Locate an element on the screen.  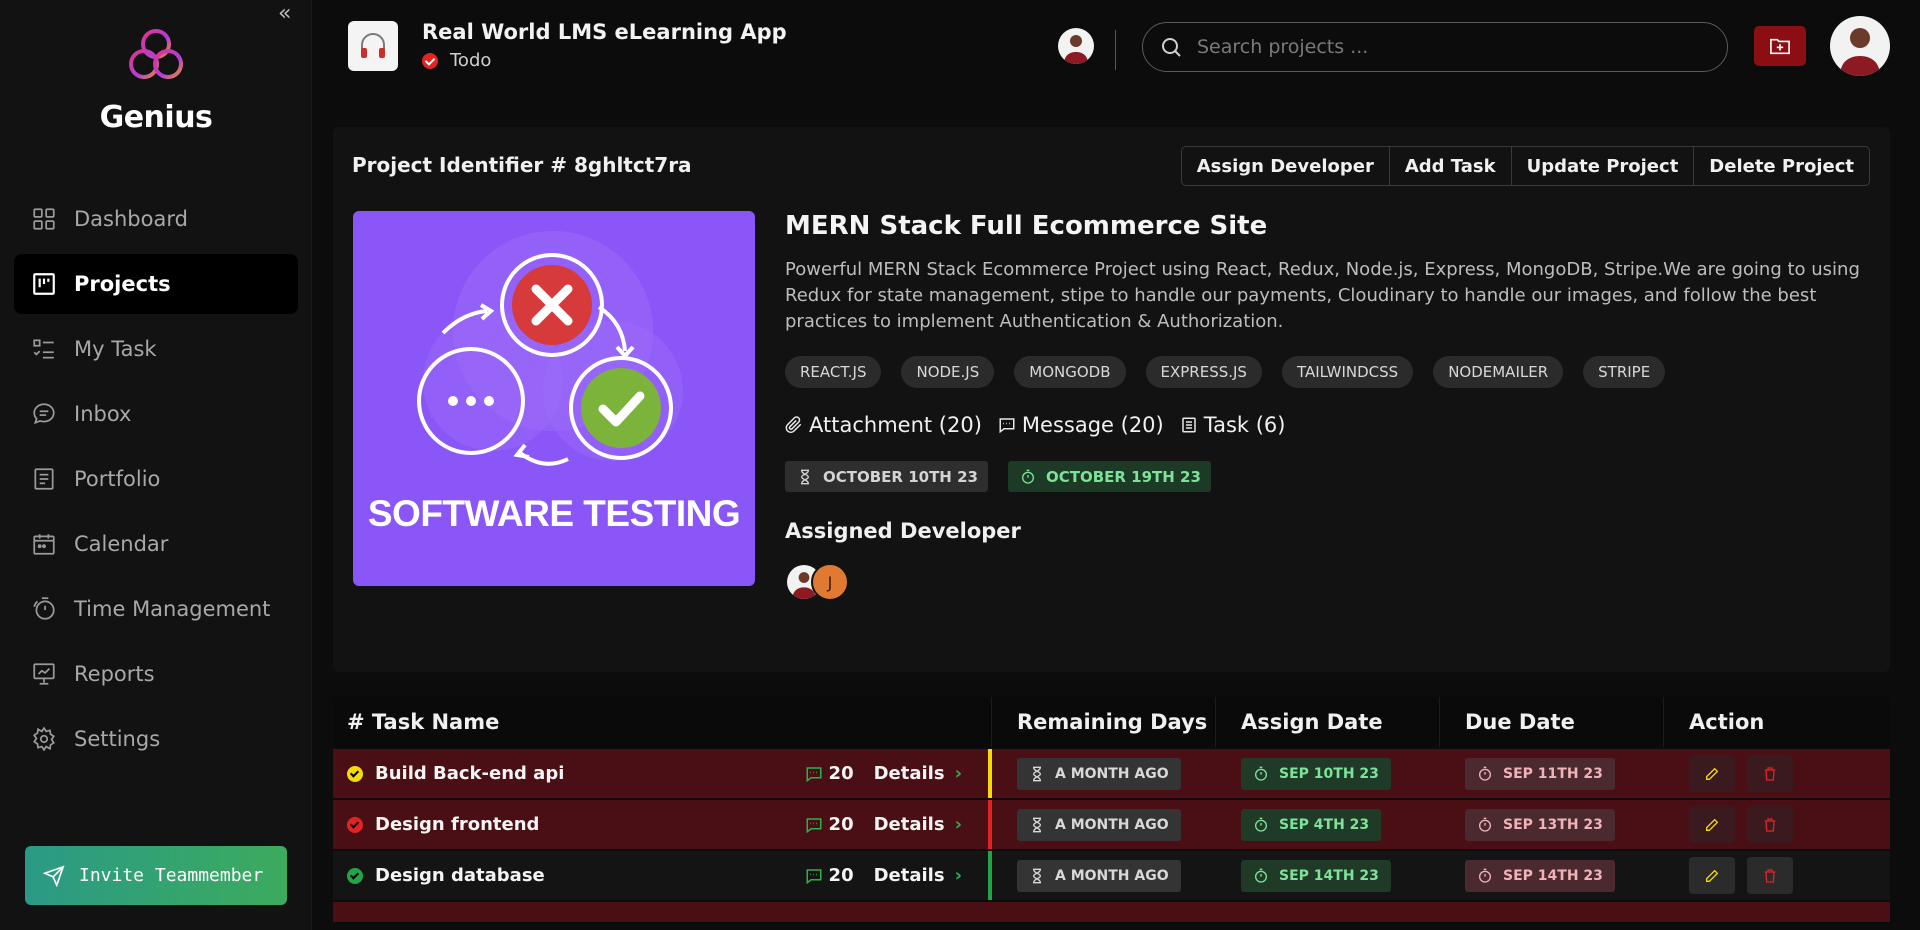
task-name: Design database is located at coordinates (446, 875).